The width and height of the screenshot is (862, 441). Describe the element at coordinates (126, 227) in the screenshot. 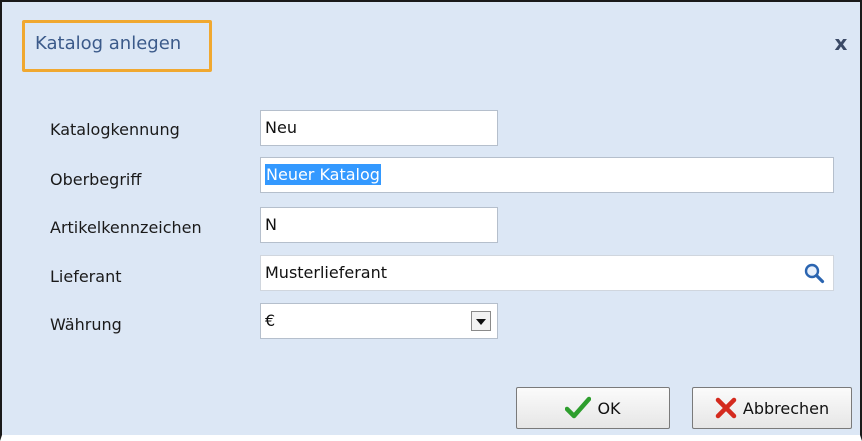

I see `artikelkennzeichen-label: Artikelkennzeichen` at that location.